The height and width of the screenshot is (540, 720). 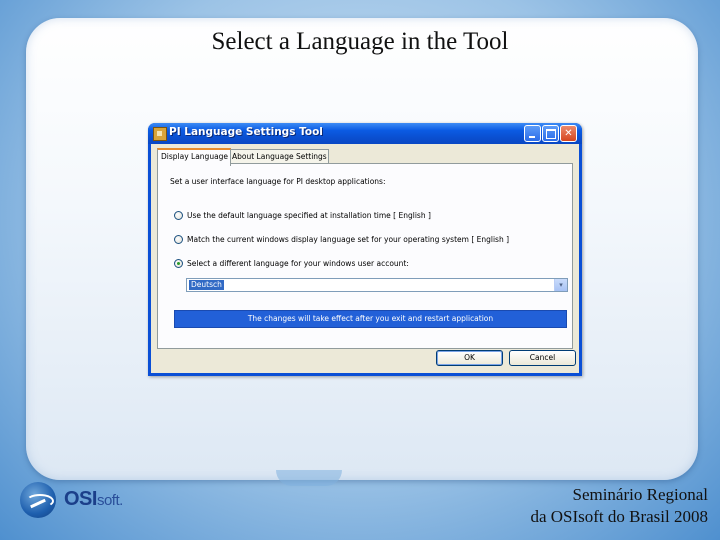 What do you see at coordinates (160, 134) in the screenshot?
I see `app-icon` at bounding box center [160, 134].